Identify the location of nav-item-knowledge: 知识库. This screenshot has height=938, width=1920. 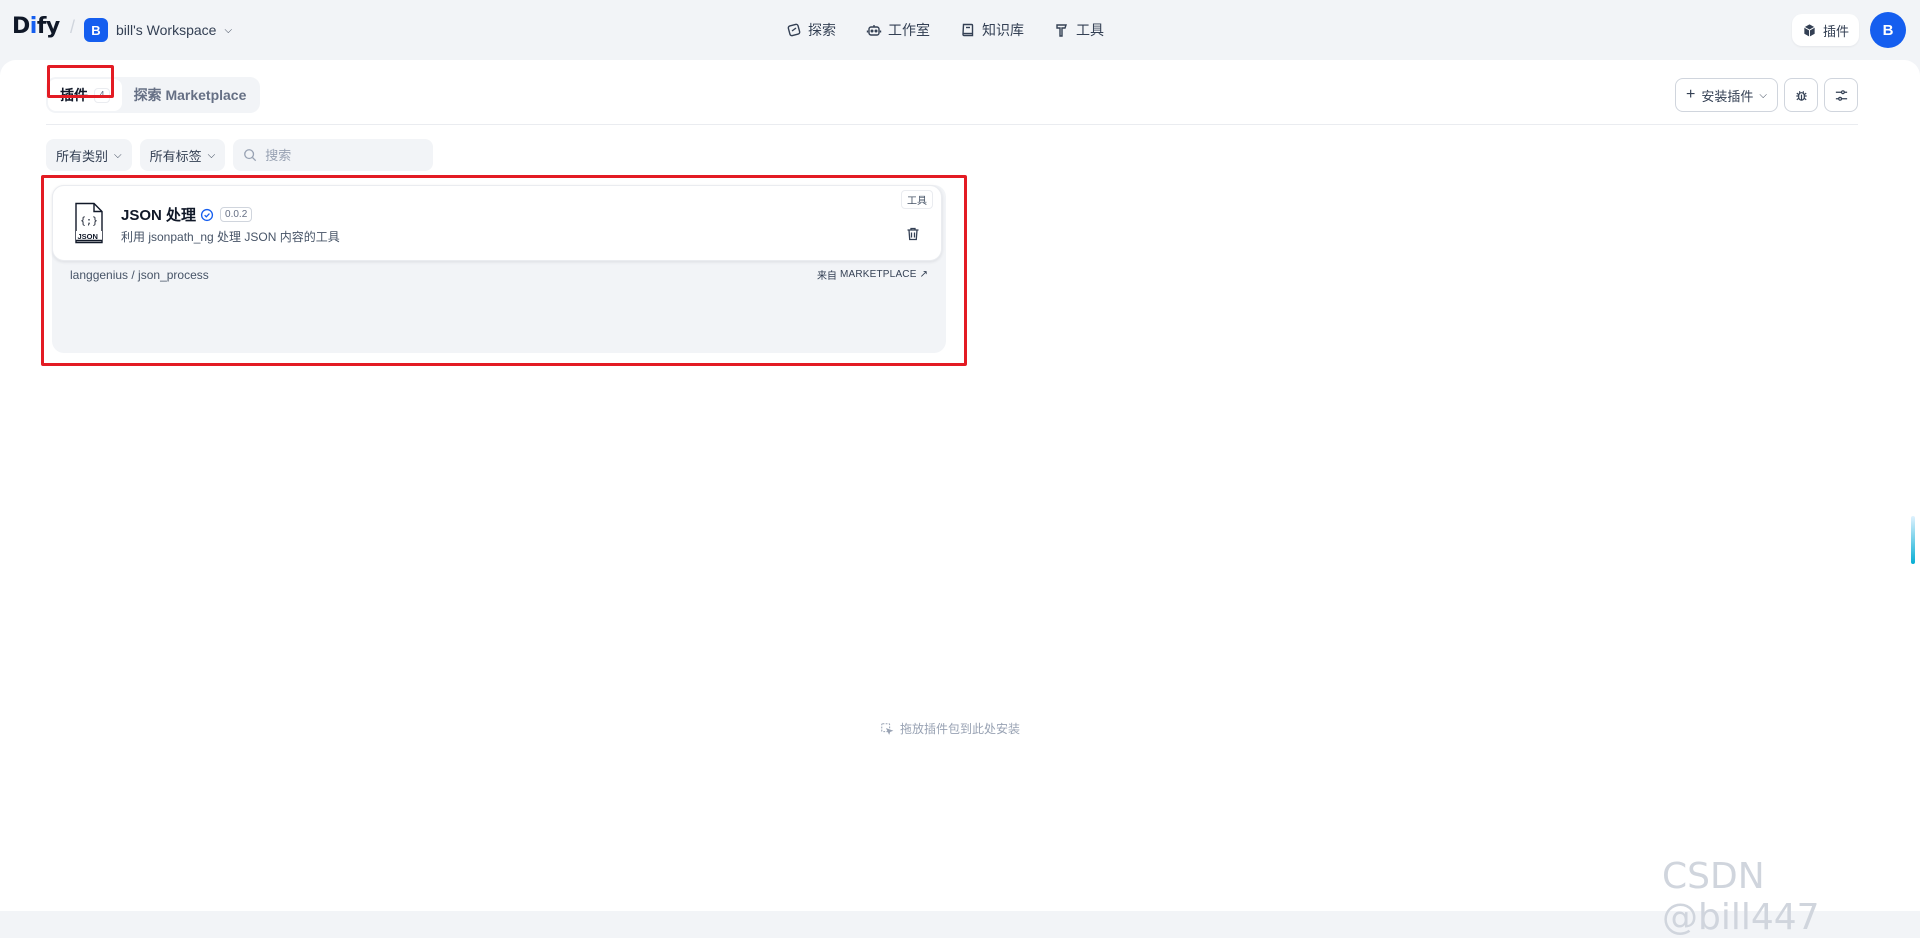
(992, 30).